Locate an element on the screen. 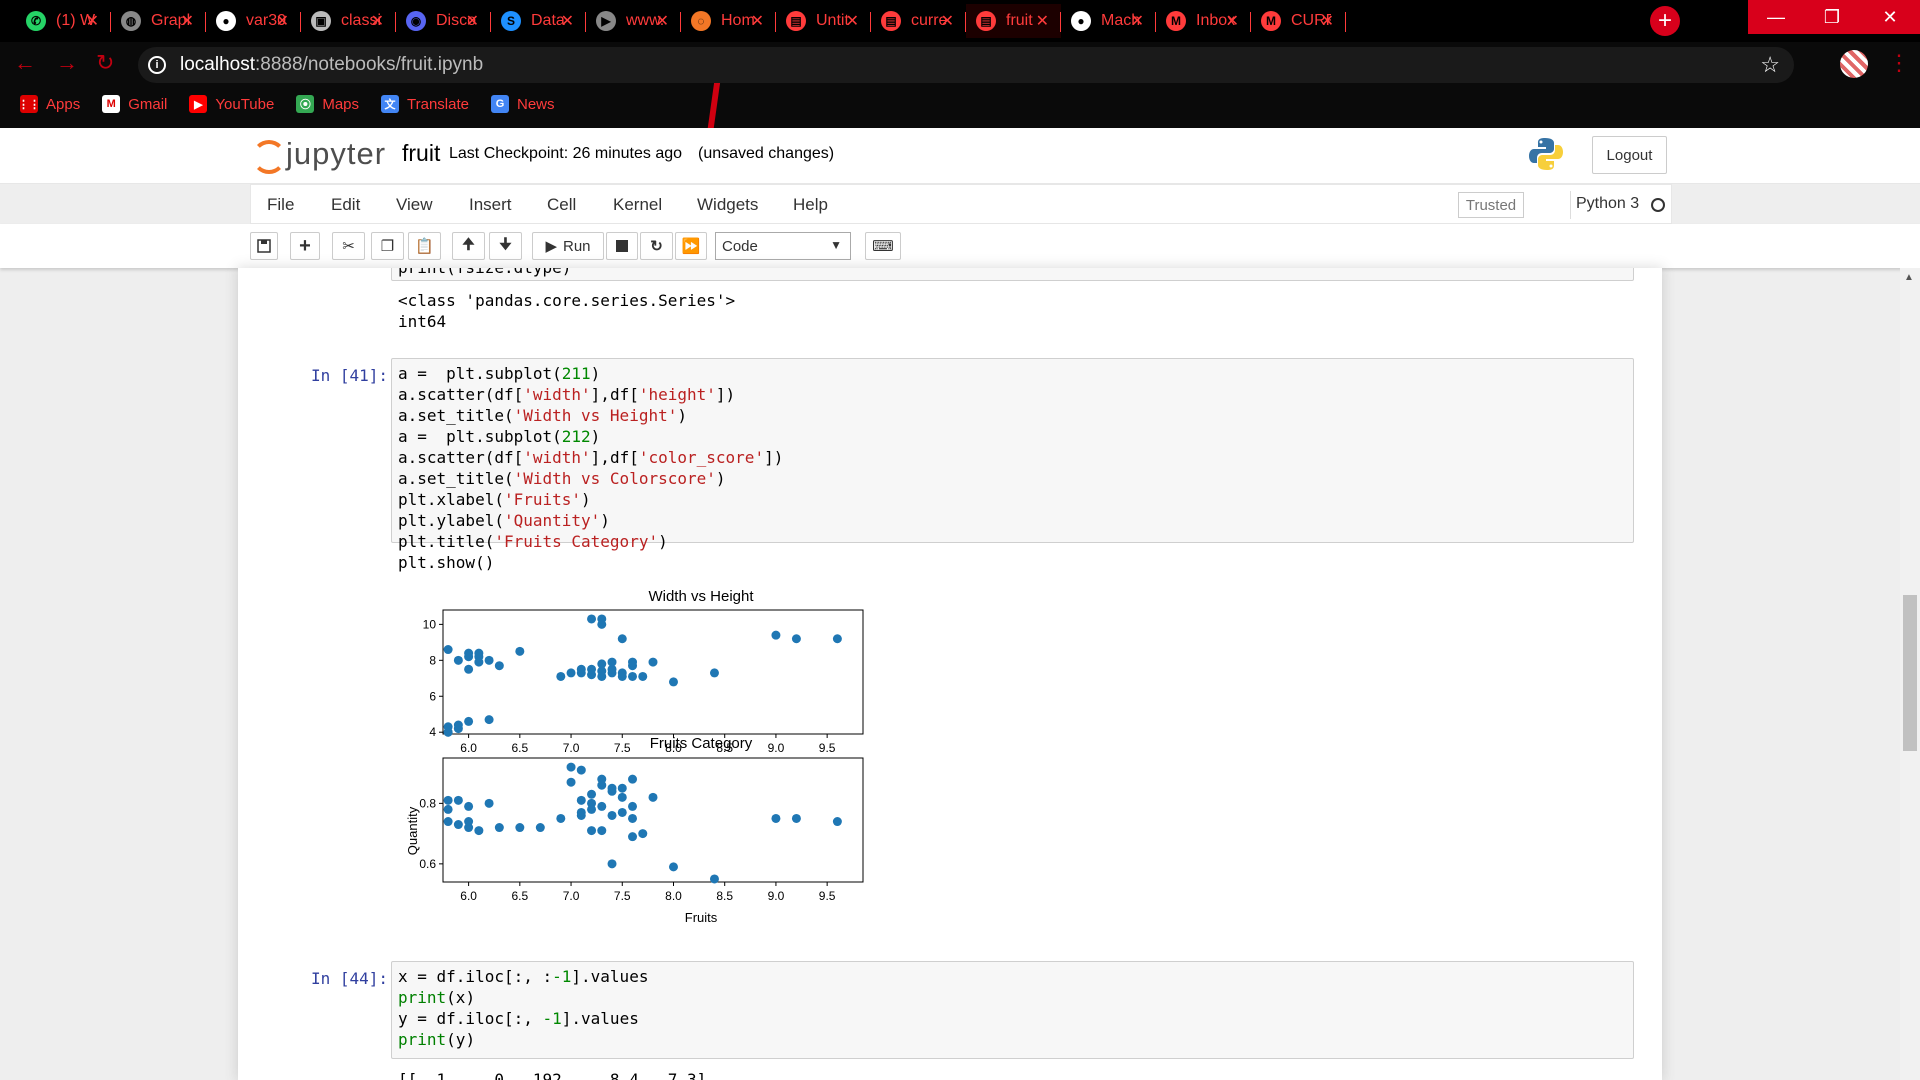 This screenshot has height=1080, width=1920. save-button is located at coordinates (264, 246).